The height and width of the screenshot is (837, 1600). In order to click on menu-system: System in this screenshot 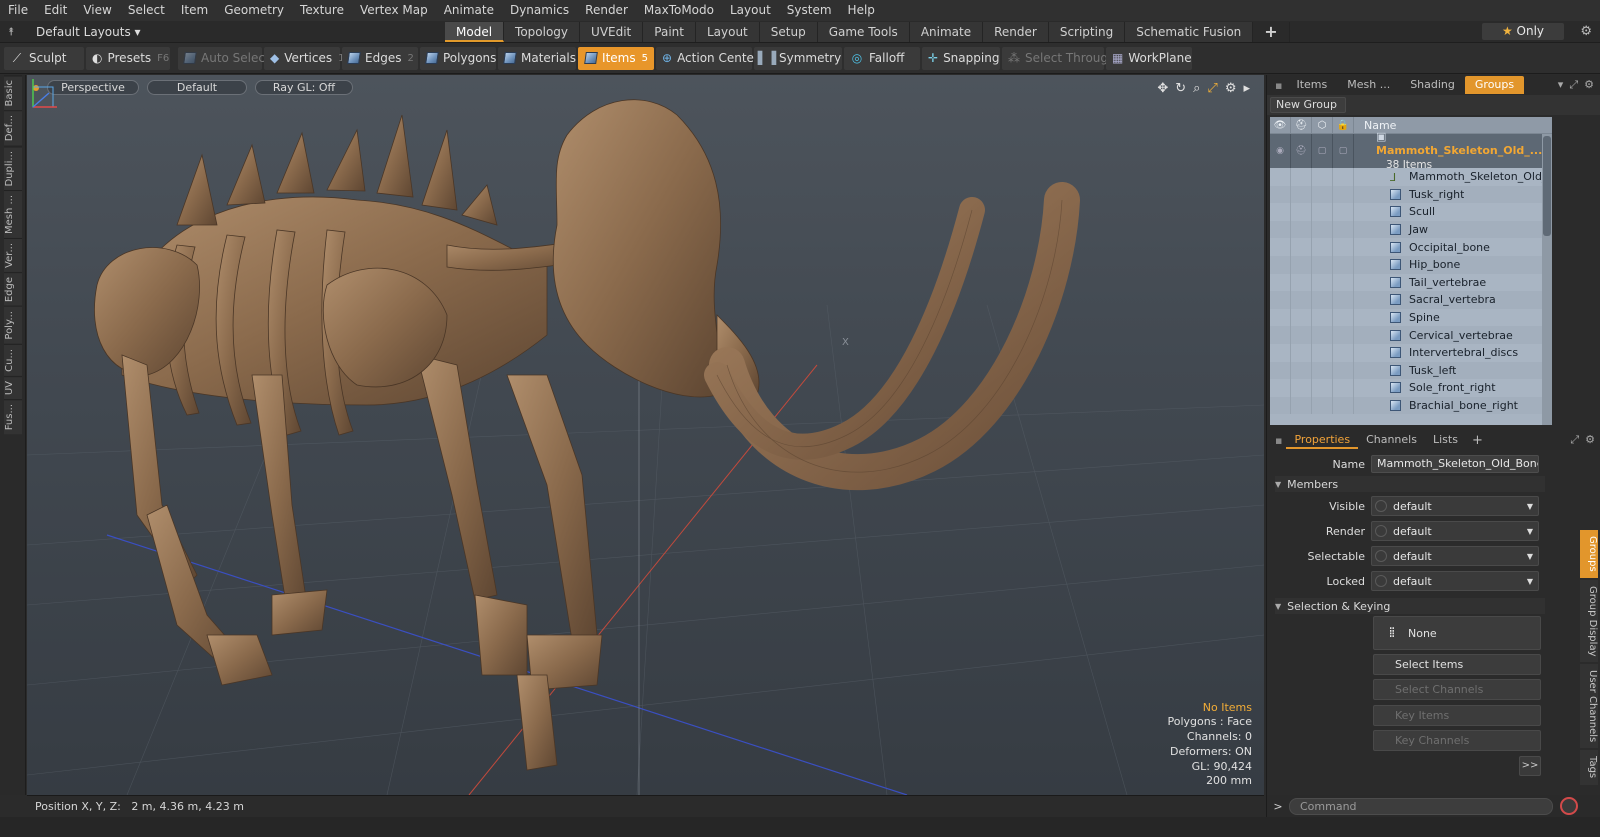, I will do `click(809, 10)`.